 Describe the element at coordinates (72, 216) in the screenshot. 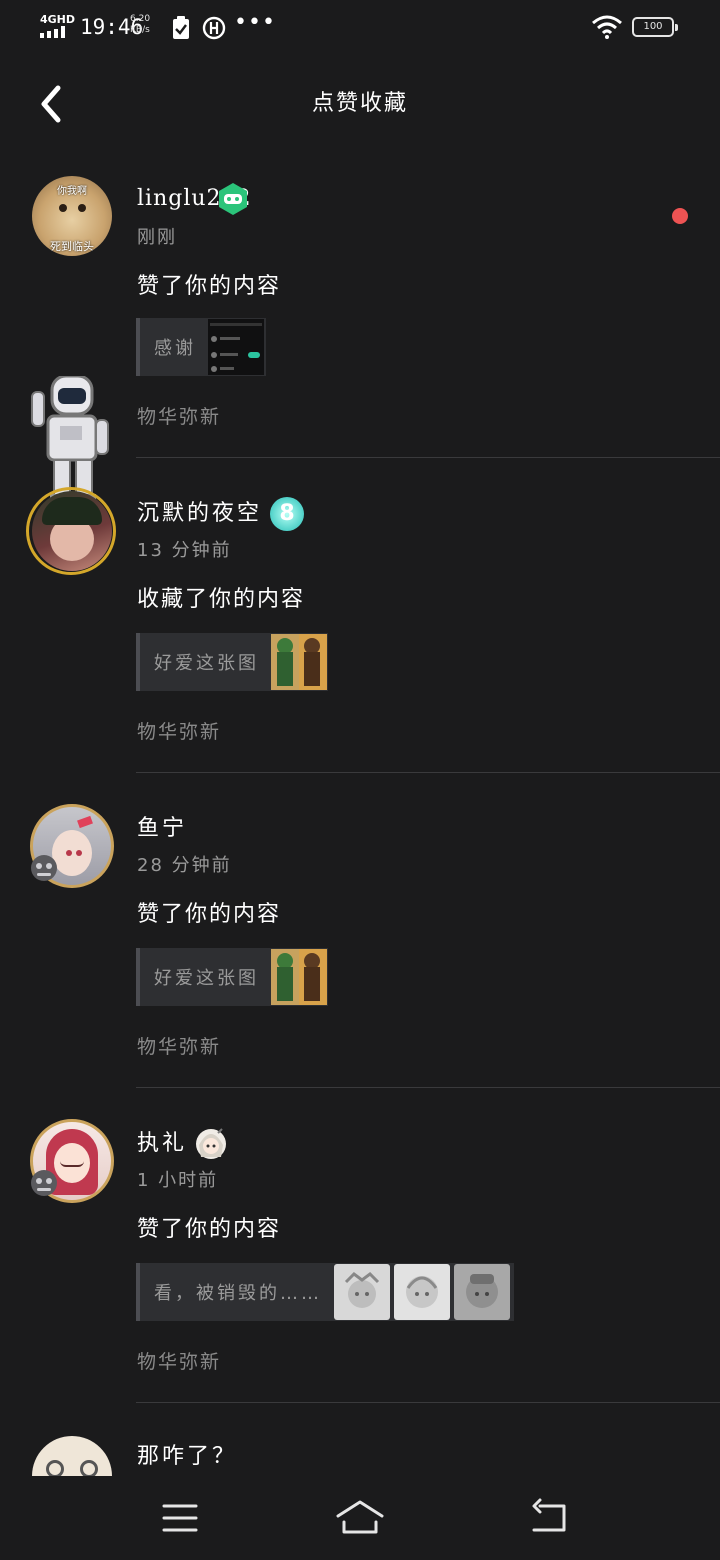

I see `avatar: 你我啊 死到临头` at that location.